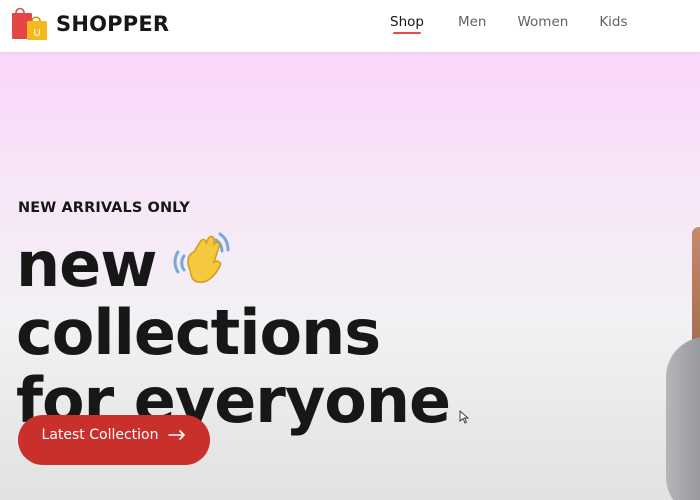 The width and height of the screenshot is (700, 500). Describe the element at coordinates (177, 435) in the screenshot. I see `arrow-right-icon` at that location.